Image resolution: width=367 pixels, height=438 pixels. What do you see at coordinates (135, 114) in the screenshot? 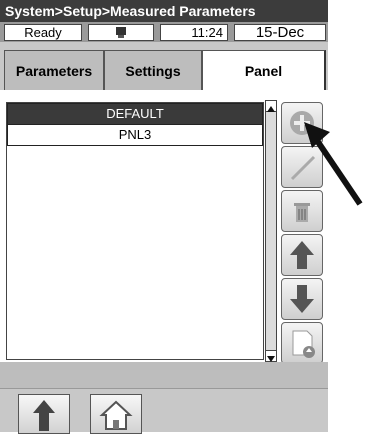
I see `list-item: DEFAULT` at bounding box center [135, 114].